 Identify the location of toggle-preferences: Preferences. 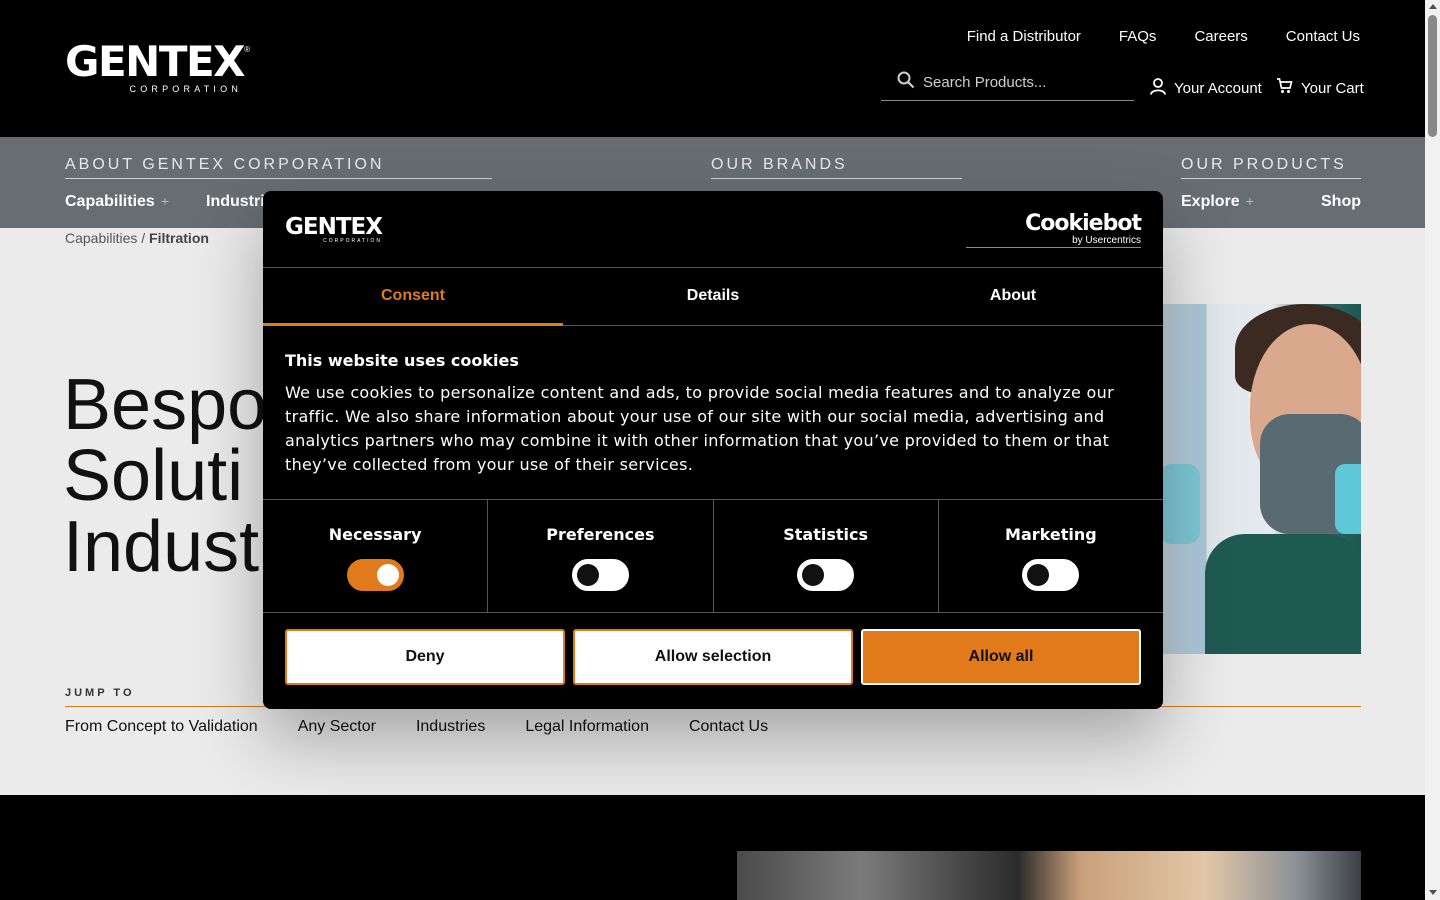
(601, 556).